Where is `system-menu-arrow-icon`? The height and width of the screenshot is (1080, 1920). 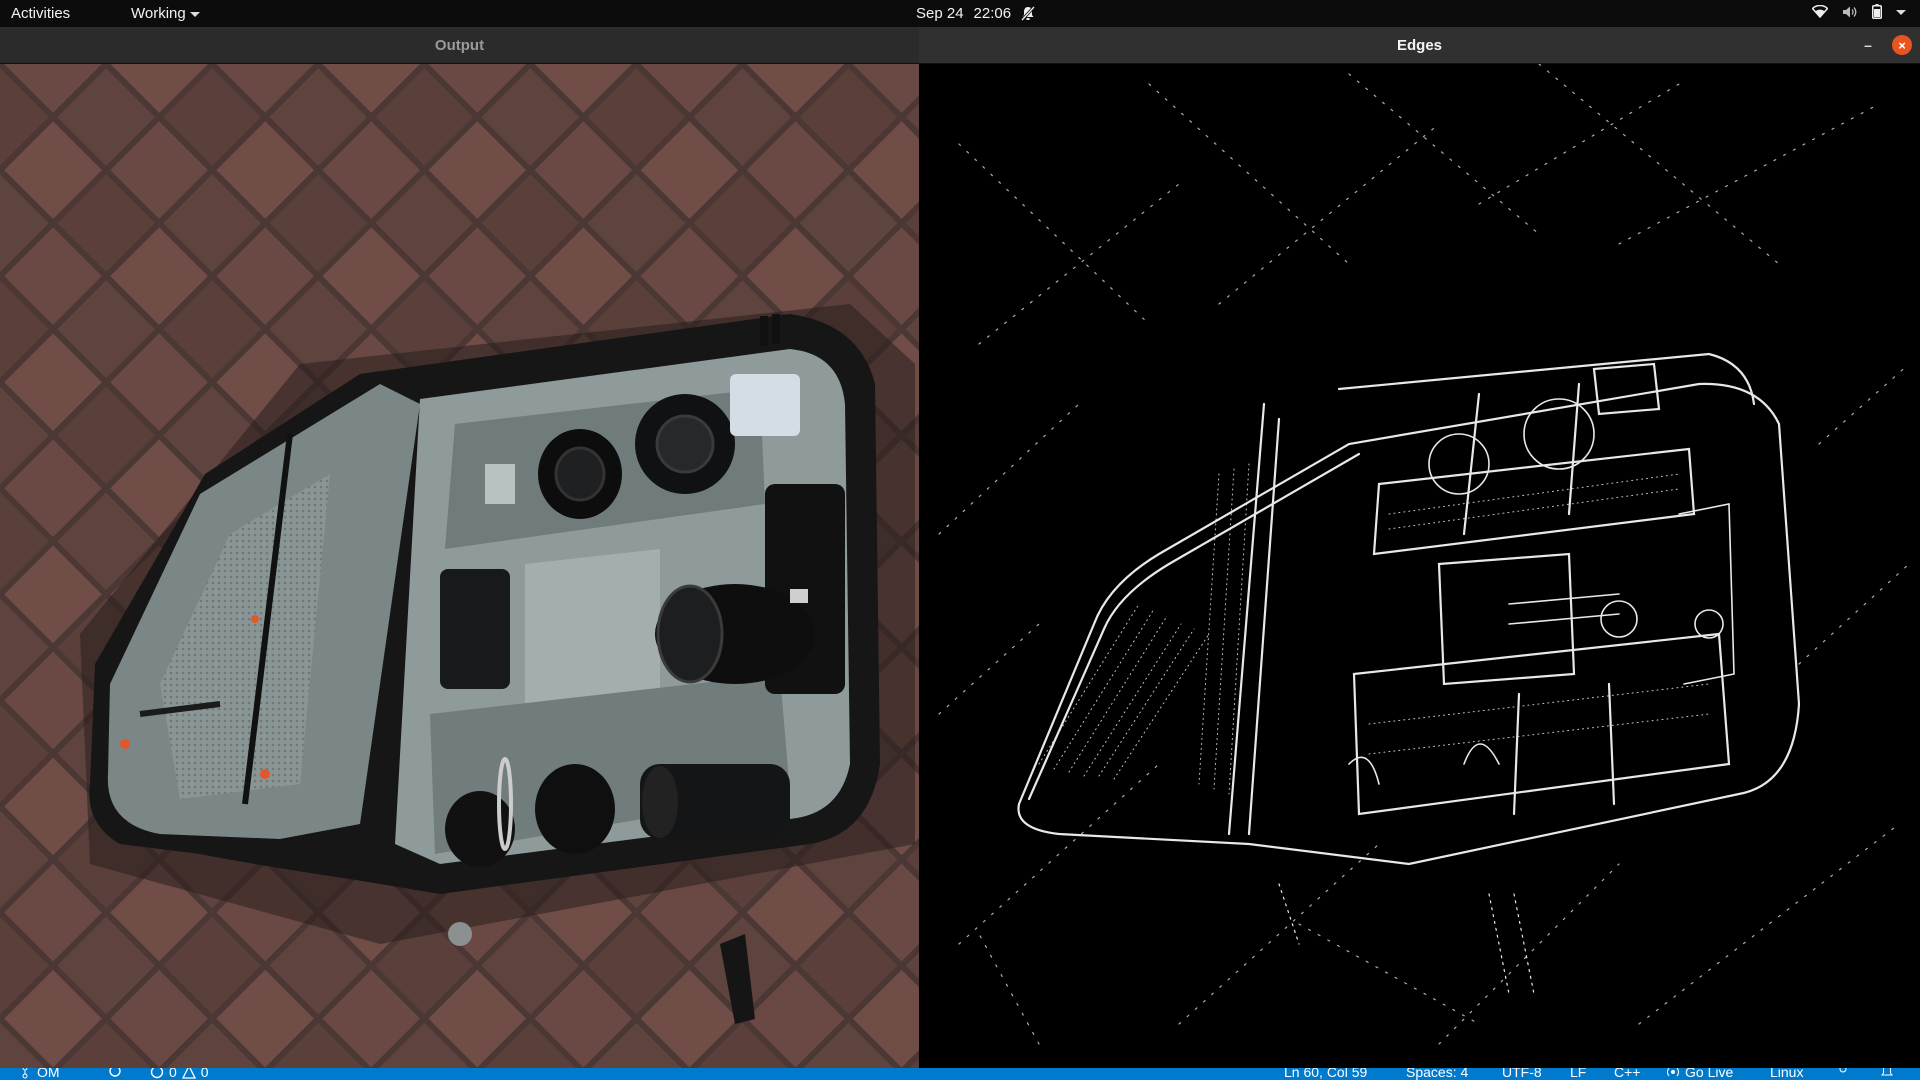
system-menu-arrow-icon is located at coordinates (1901, 12).